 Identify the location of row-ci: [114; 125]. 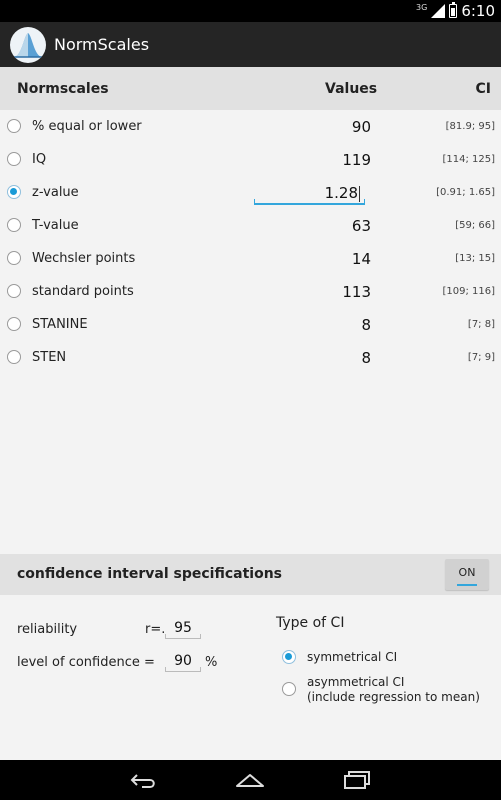
(468, 159).